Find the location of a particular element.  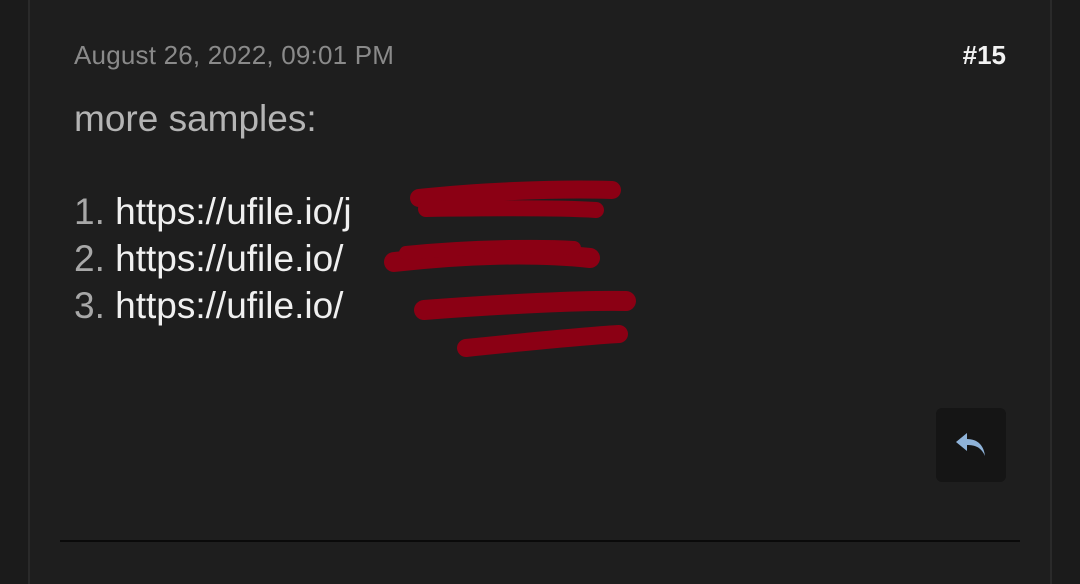

post-intro-text: more samples: is located at coordinates (195, 118).